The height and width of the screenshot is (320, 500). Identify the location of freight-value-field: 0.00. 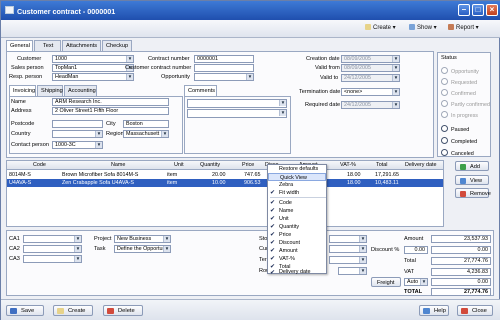
(461, 282).